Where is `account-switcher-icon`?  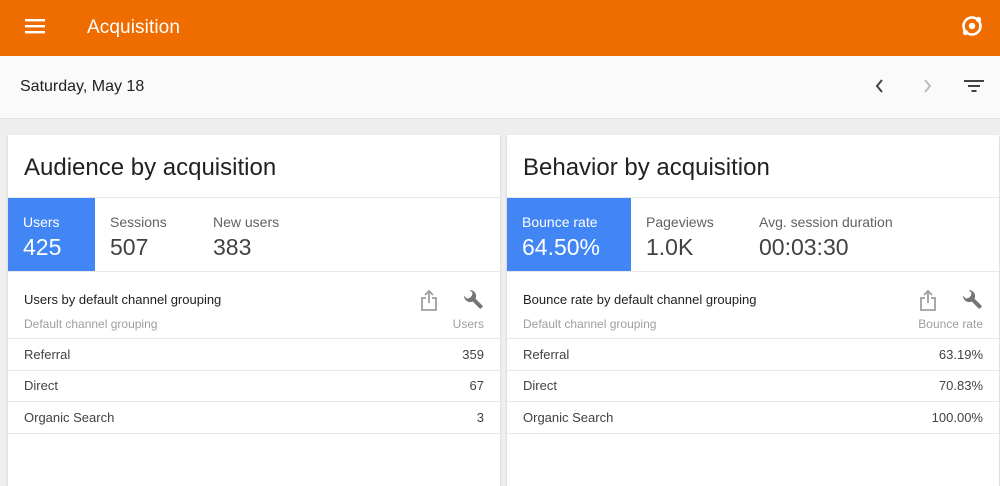
account-switcher-icon is located at coordinates (972, 28).